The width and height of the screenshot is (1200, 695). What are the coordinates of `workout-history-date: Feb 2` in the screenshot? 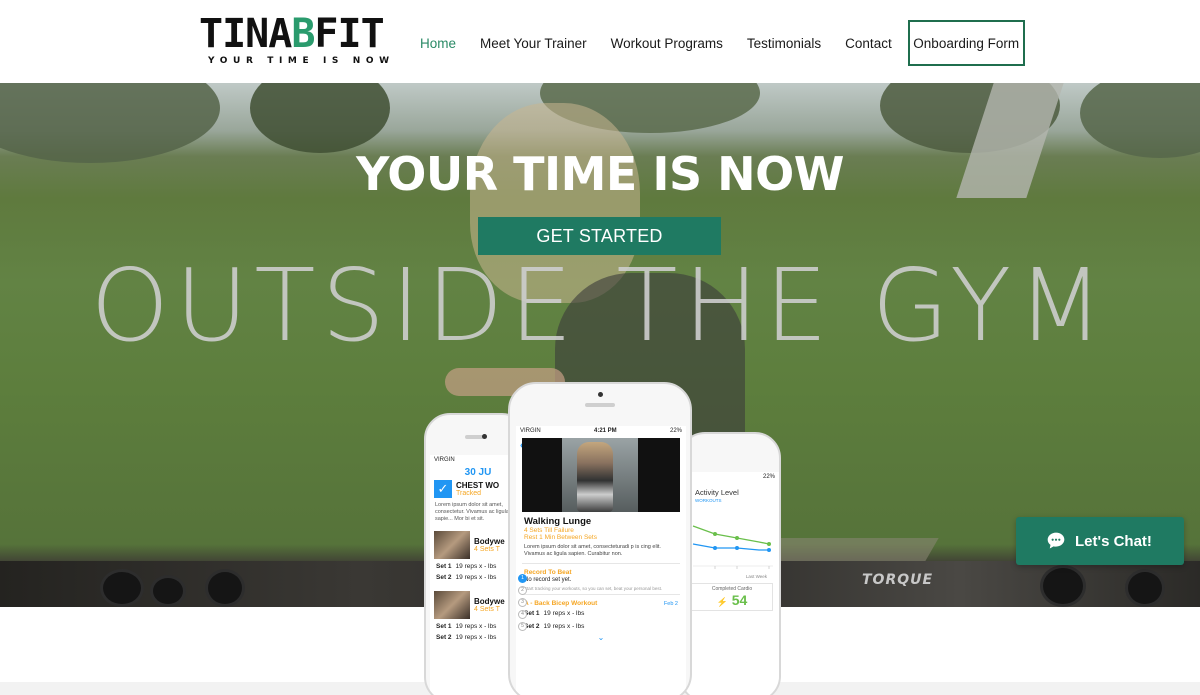 It's located at (670, 604).